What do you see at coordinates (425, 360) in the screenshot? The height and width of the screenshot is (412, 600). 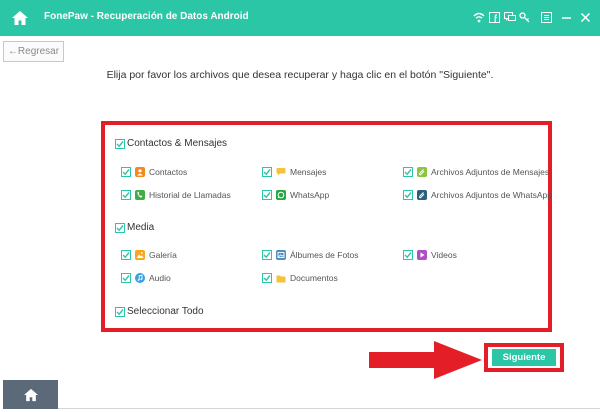 I see `arrow-right-icon` at bounding box center [425, 360].